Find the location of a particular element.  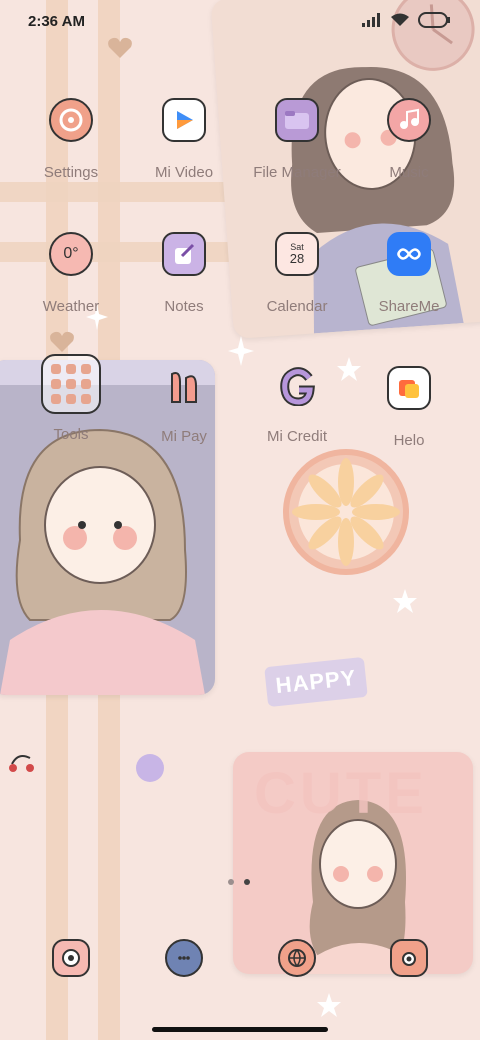

weather-icon: 0° is located at coordinates (71, 254).